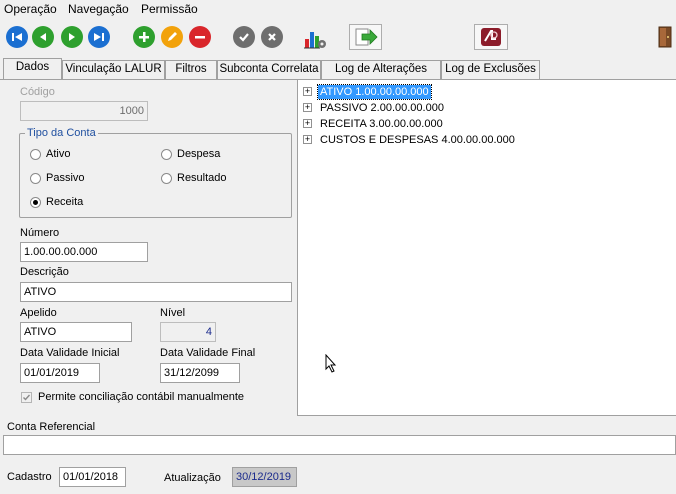 The height and width of the screenshot is (494, 676). Describe the element at coordinates (381, 69) in the screenshot. I see `tab-log-alteracoes: Log de Alterações` at that location.